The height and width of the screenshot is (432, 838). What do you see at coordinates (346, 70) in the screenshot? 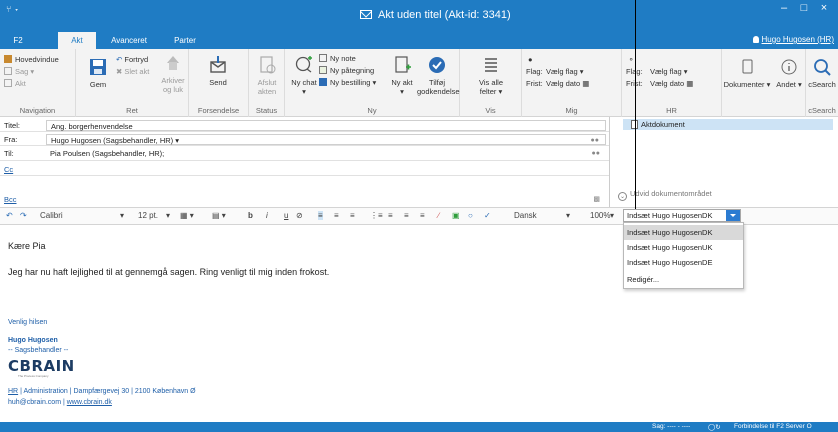
I see `ny-paategning-button: Ny påtegning` at bounding box center [346, 70].